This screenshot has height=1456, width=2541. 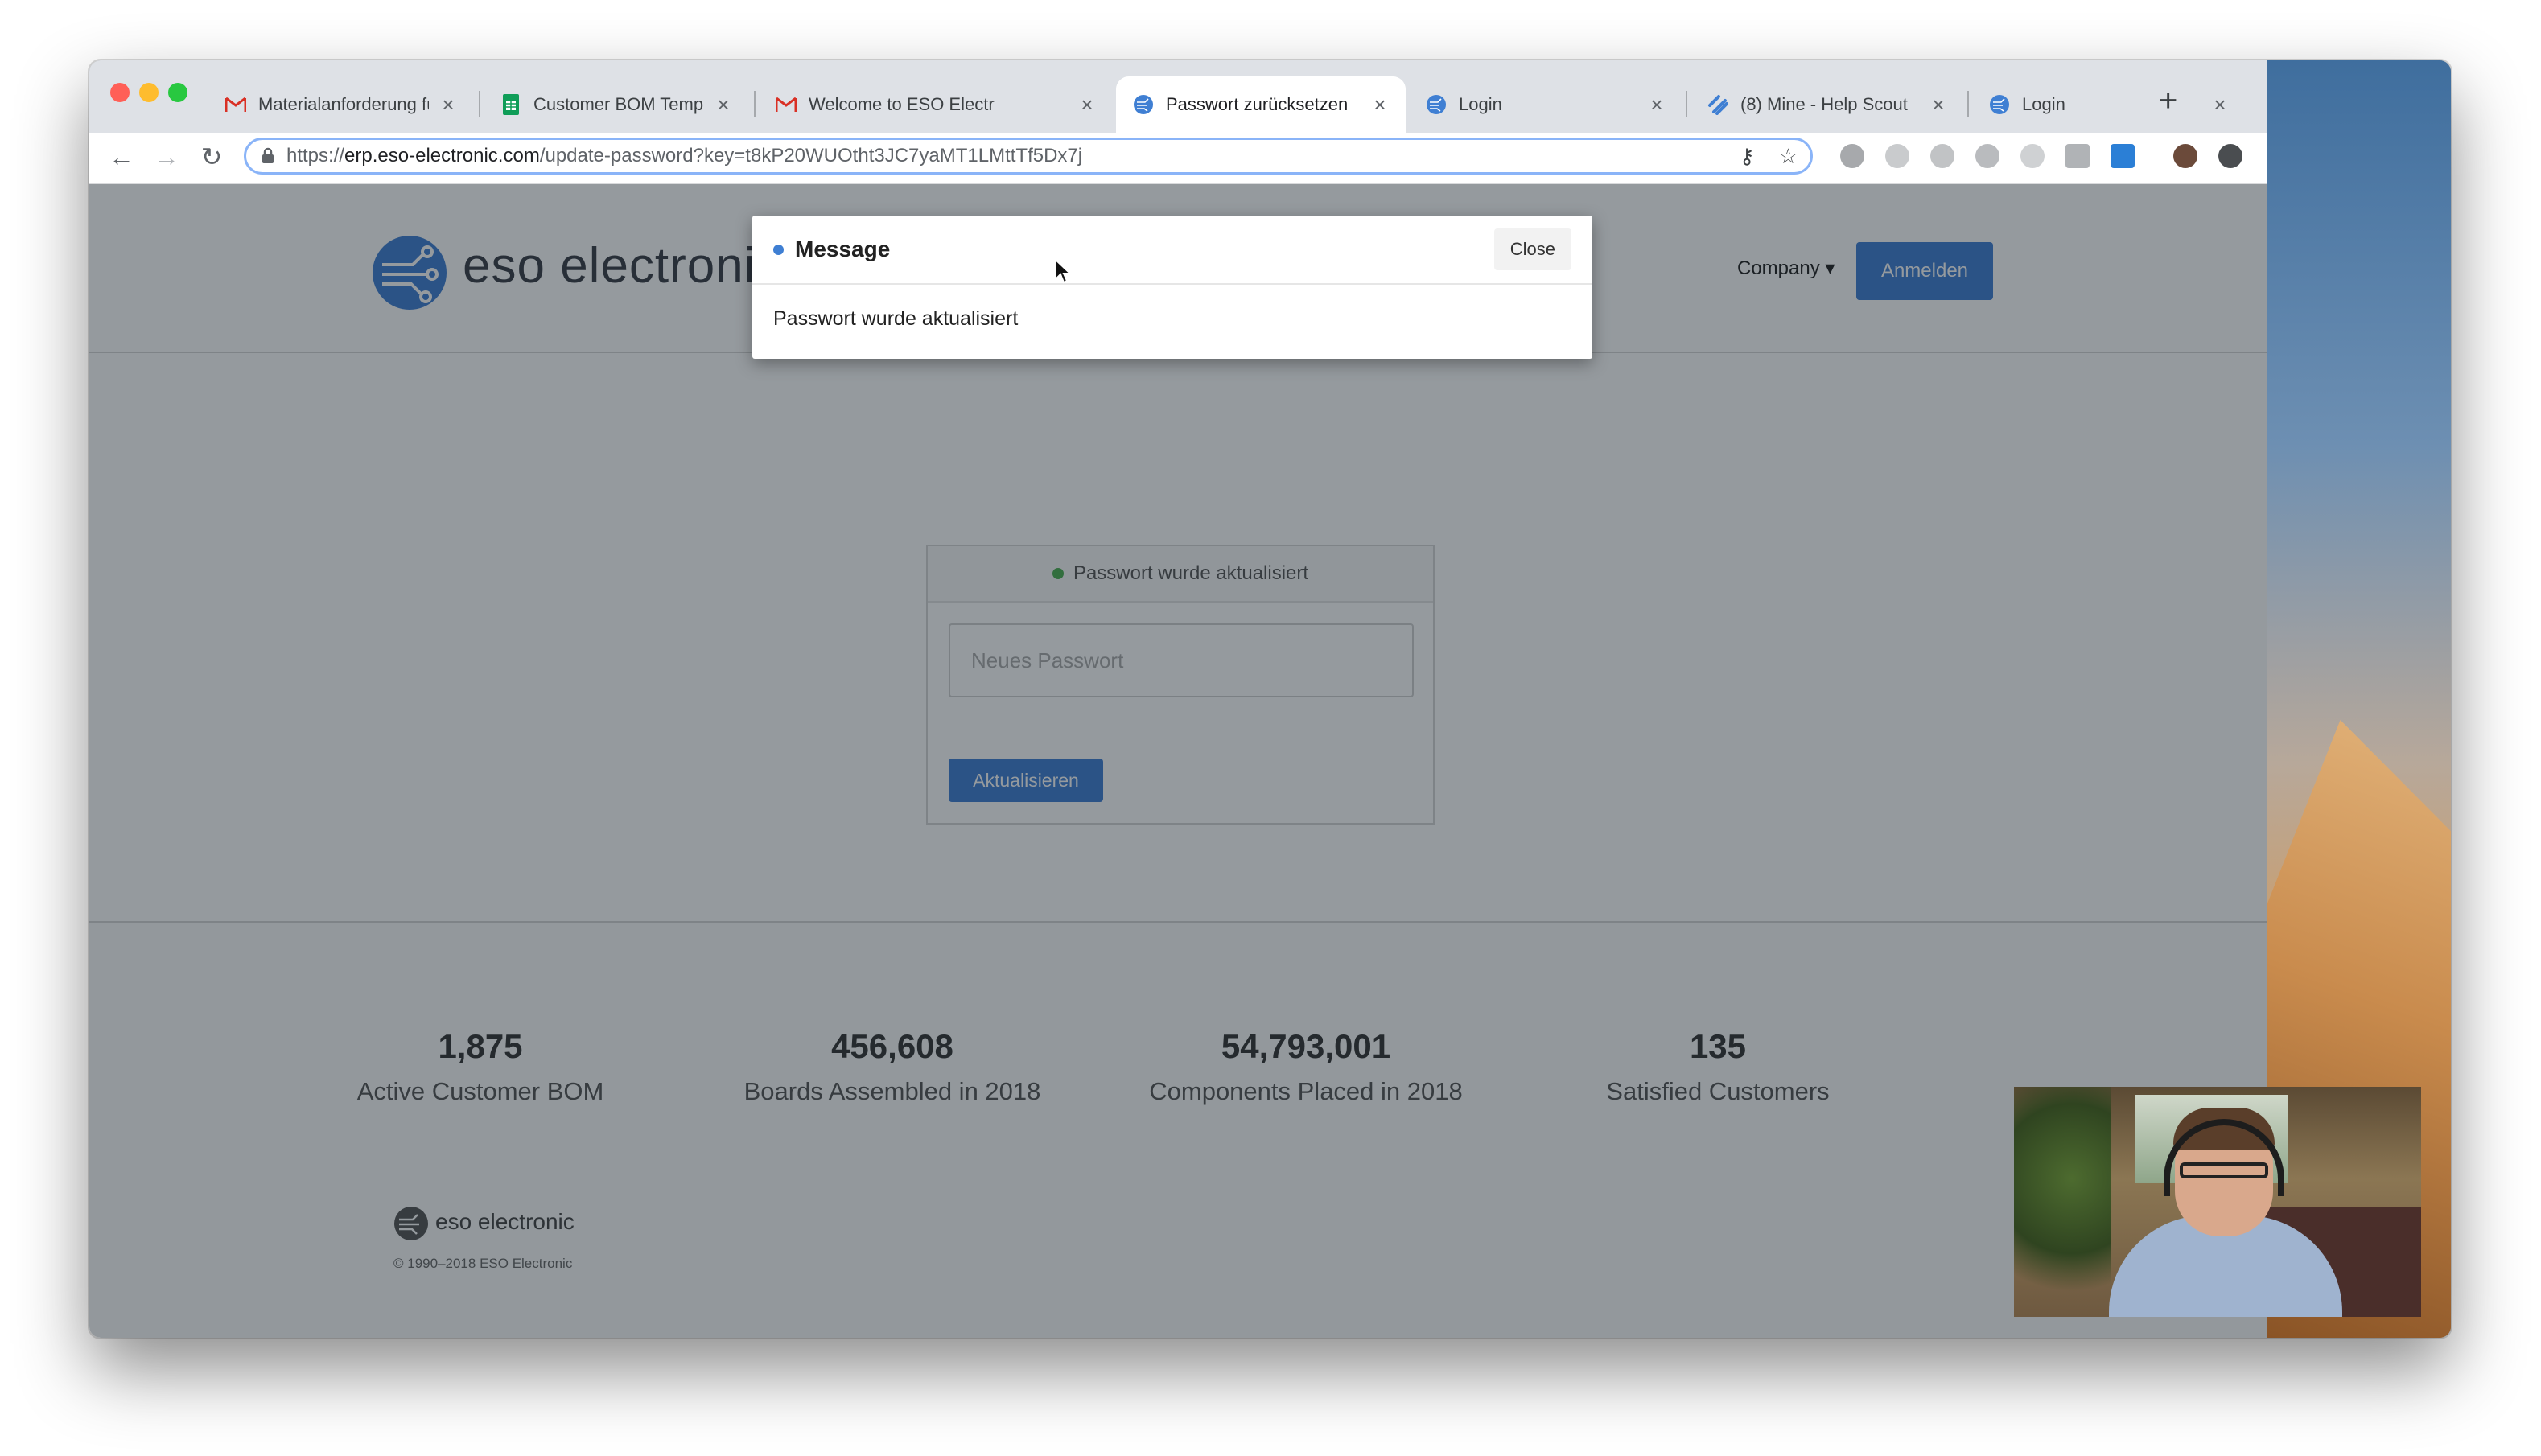 What do you see at coordinates (268, 155) in the screenshot?
I see `lock-icon` at bounding box center [268, 155].